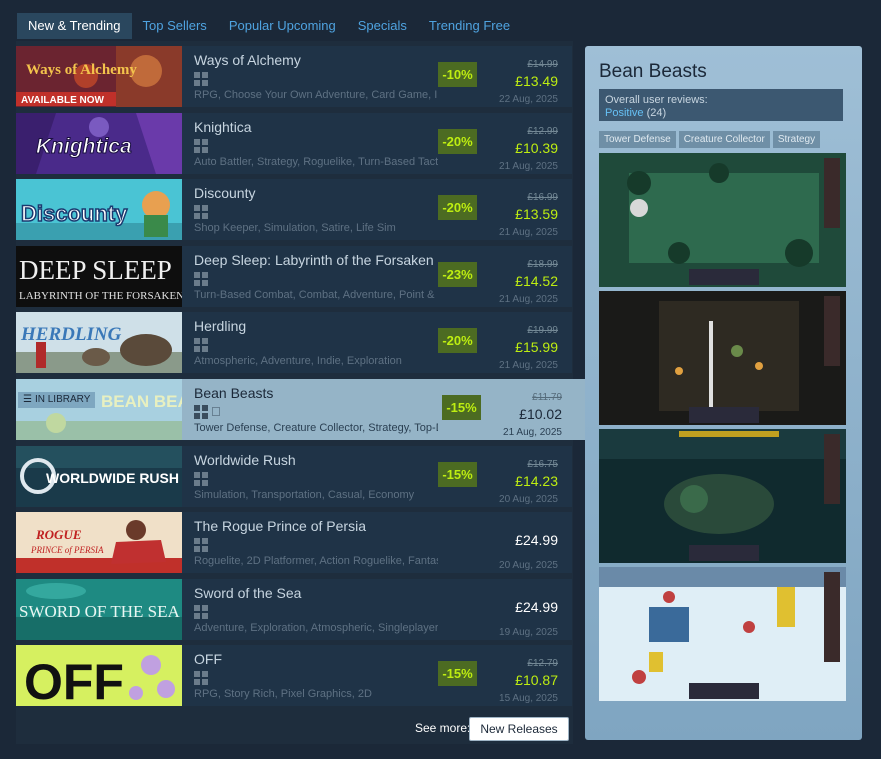 The width and height of the screenshot is (881, 759). Describe the element at coordinates (469, 26) in the screenshot. I see `tab-trending-free: Trending Free` at that location.